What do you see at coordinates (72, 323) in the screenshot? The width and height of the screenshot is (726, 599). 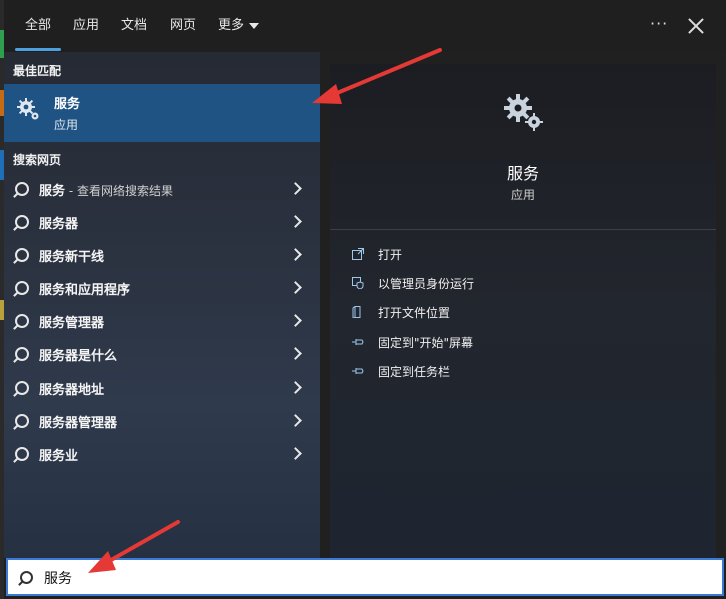 I see `web-result-text: 服务管理器` at bounding box center [72, 323].